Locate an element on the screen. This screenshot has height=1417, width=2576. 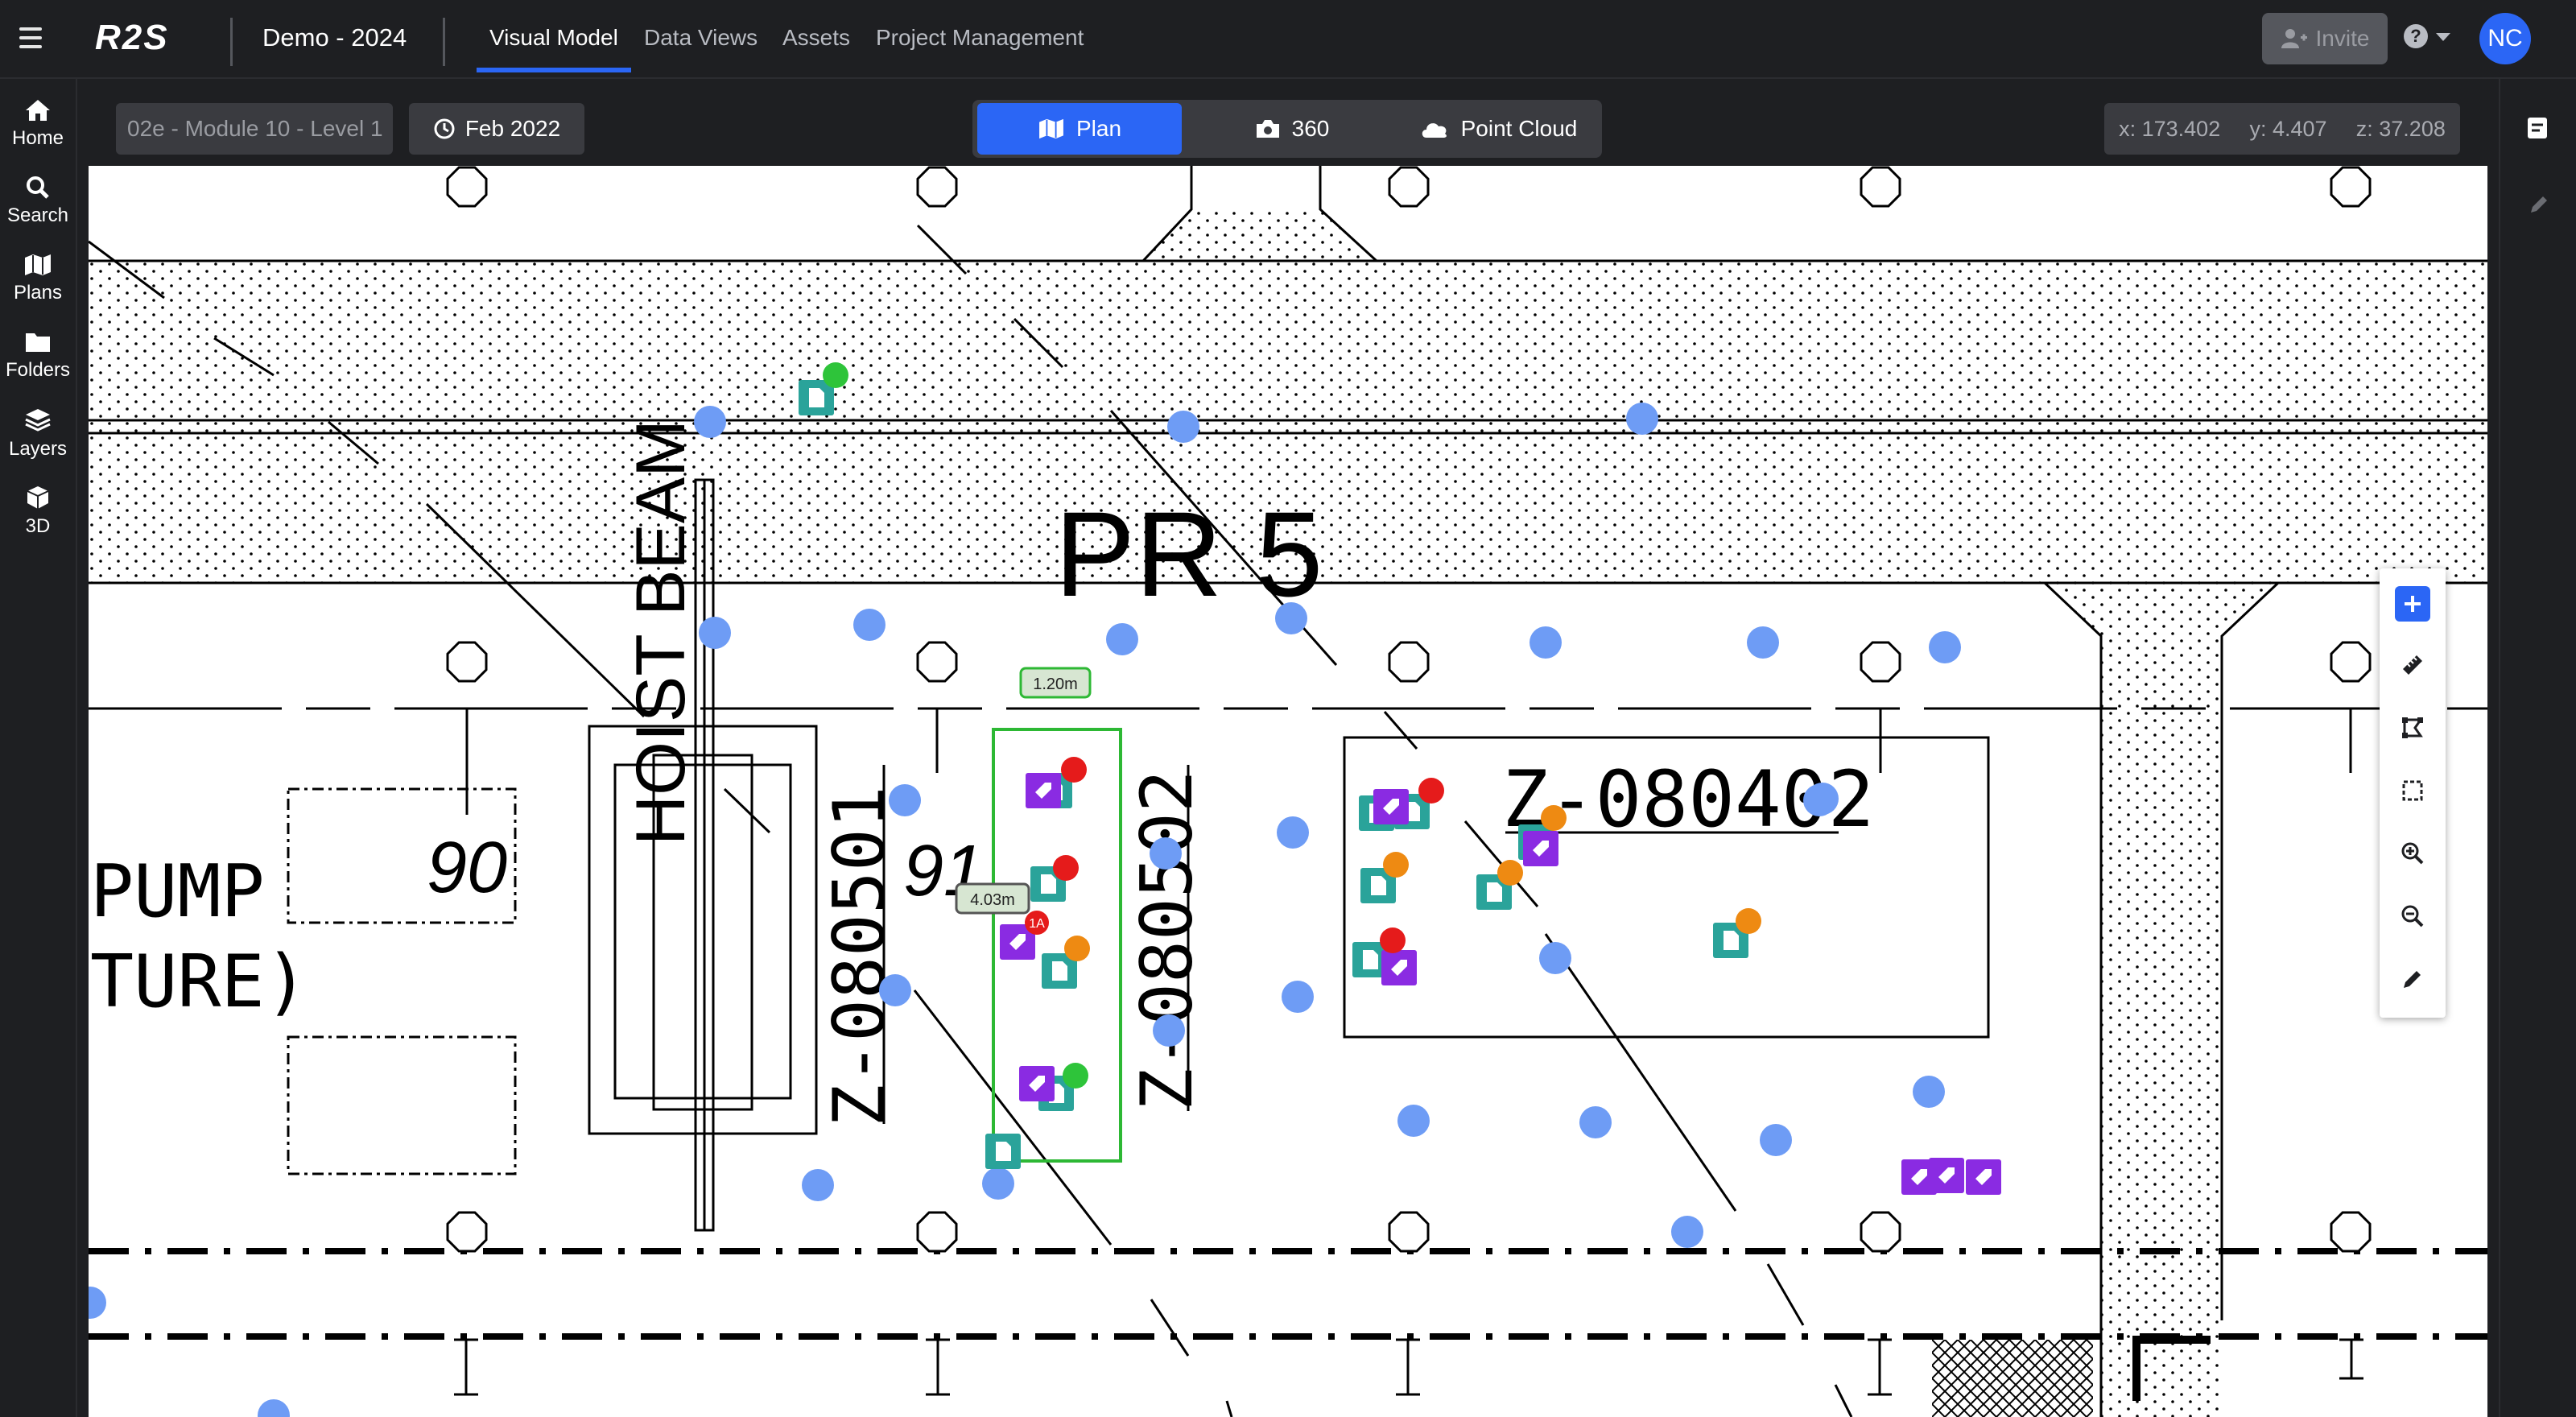
measurement-label-side: 4.03m is located at coordinates (992, 898).